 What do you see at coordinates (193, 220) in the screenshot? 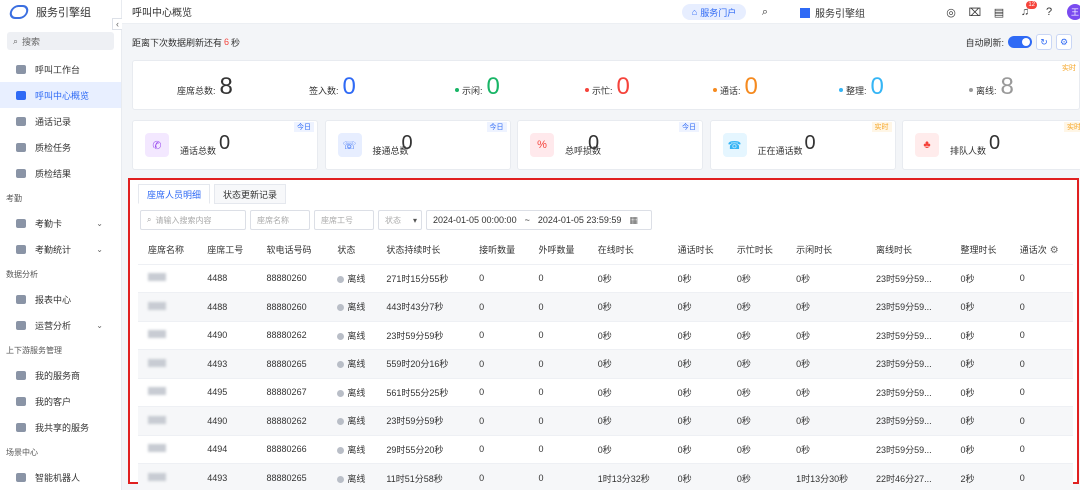
I see `search-input: ⌕ 请输入搜索内容` at bounding box center [193, 220].